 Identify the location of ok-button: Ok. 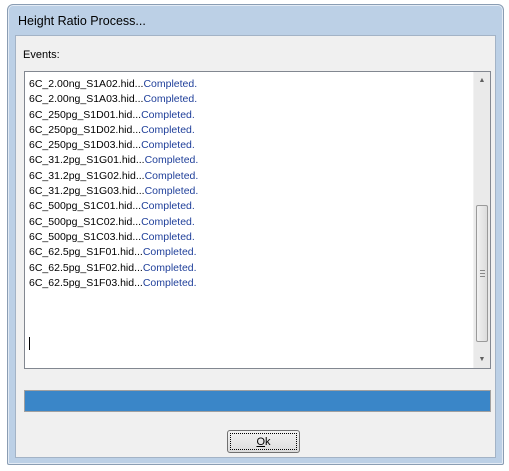
(263, 441).